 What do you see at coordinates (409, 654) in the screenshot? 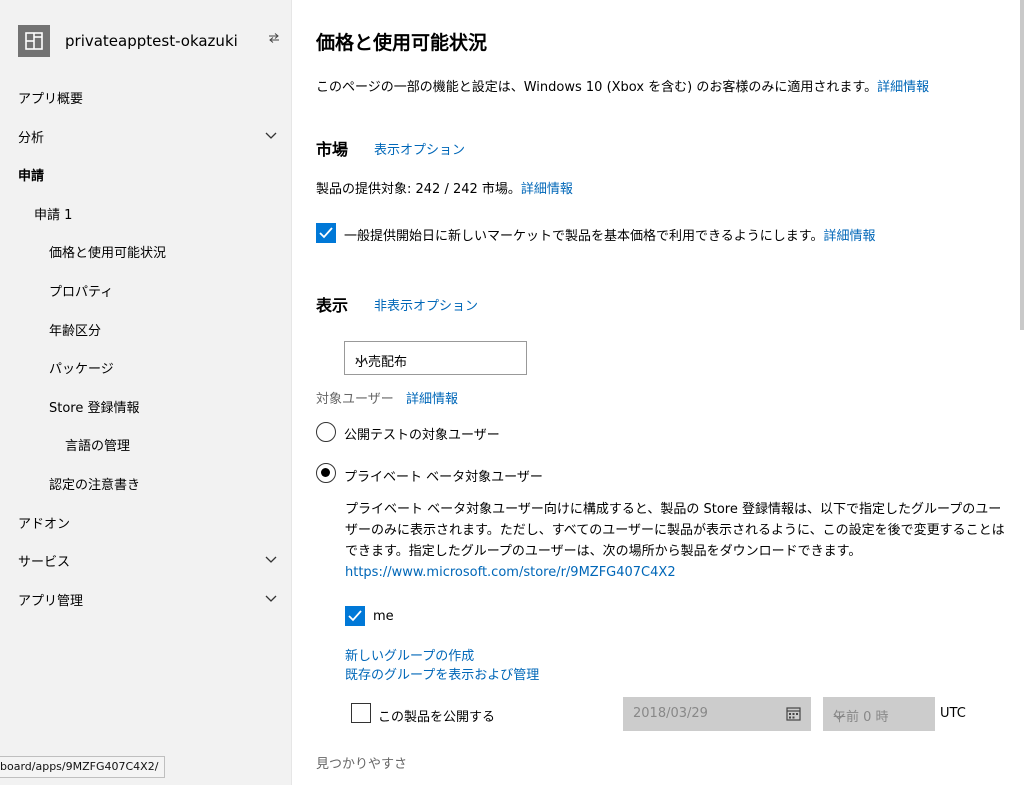
I see `create-group-link: 新しいグループの作成` at bounding box center [409, 654].